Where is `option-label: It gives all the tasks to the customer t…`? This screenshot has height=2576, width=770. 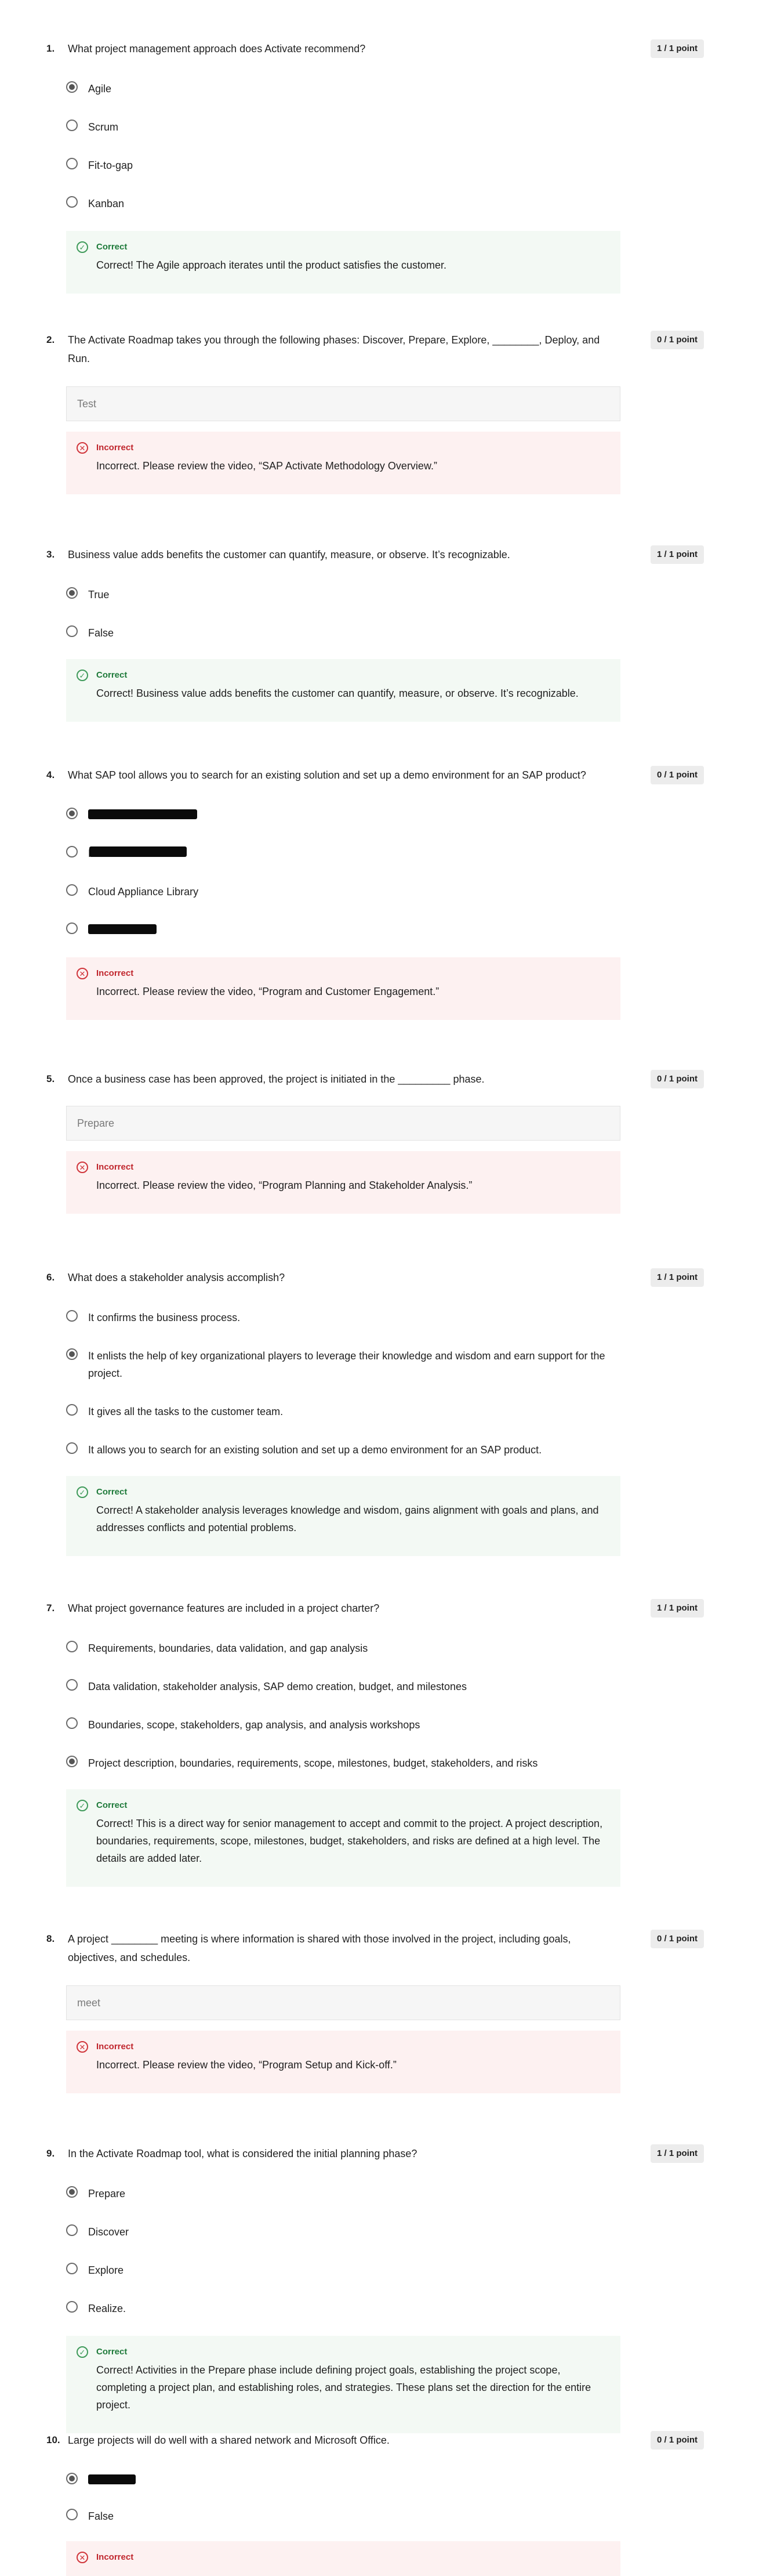
option-label: It gives all the tasks to the customer t… is located at coordinates (186, 1411).